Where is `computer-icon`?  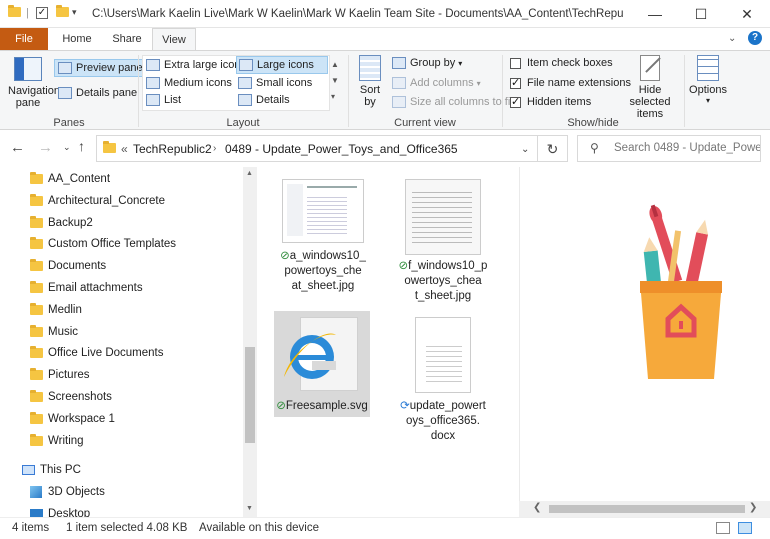 computer-icon is located at coordinates (28, 470).